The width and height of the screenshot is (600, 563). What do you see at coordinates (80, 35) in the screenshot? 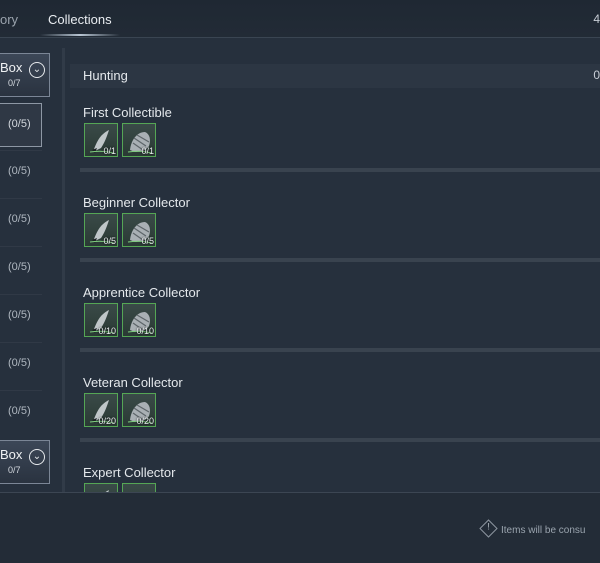
I see `active-tab-indicator` at bounding box center [80, 35].